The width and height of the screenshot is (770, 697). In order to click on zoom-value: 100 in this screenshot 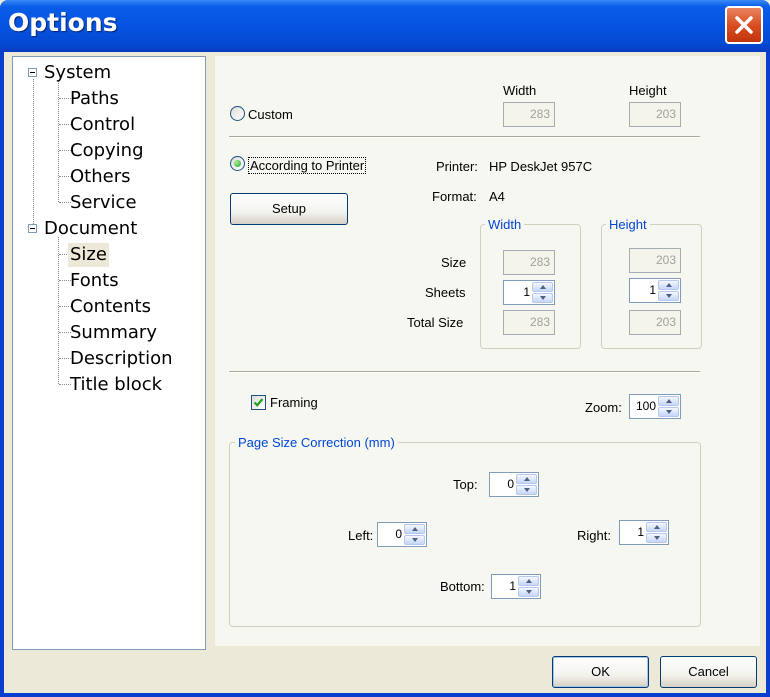, I will do `click(645, 406)`.